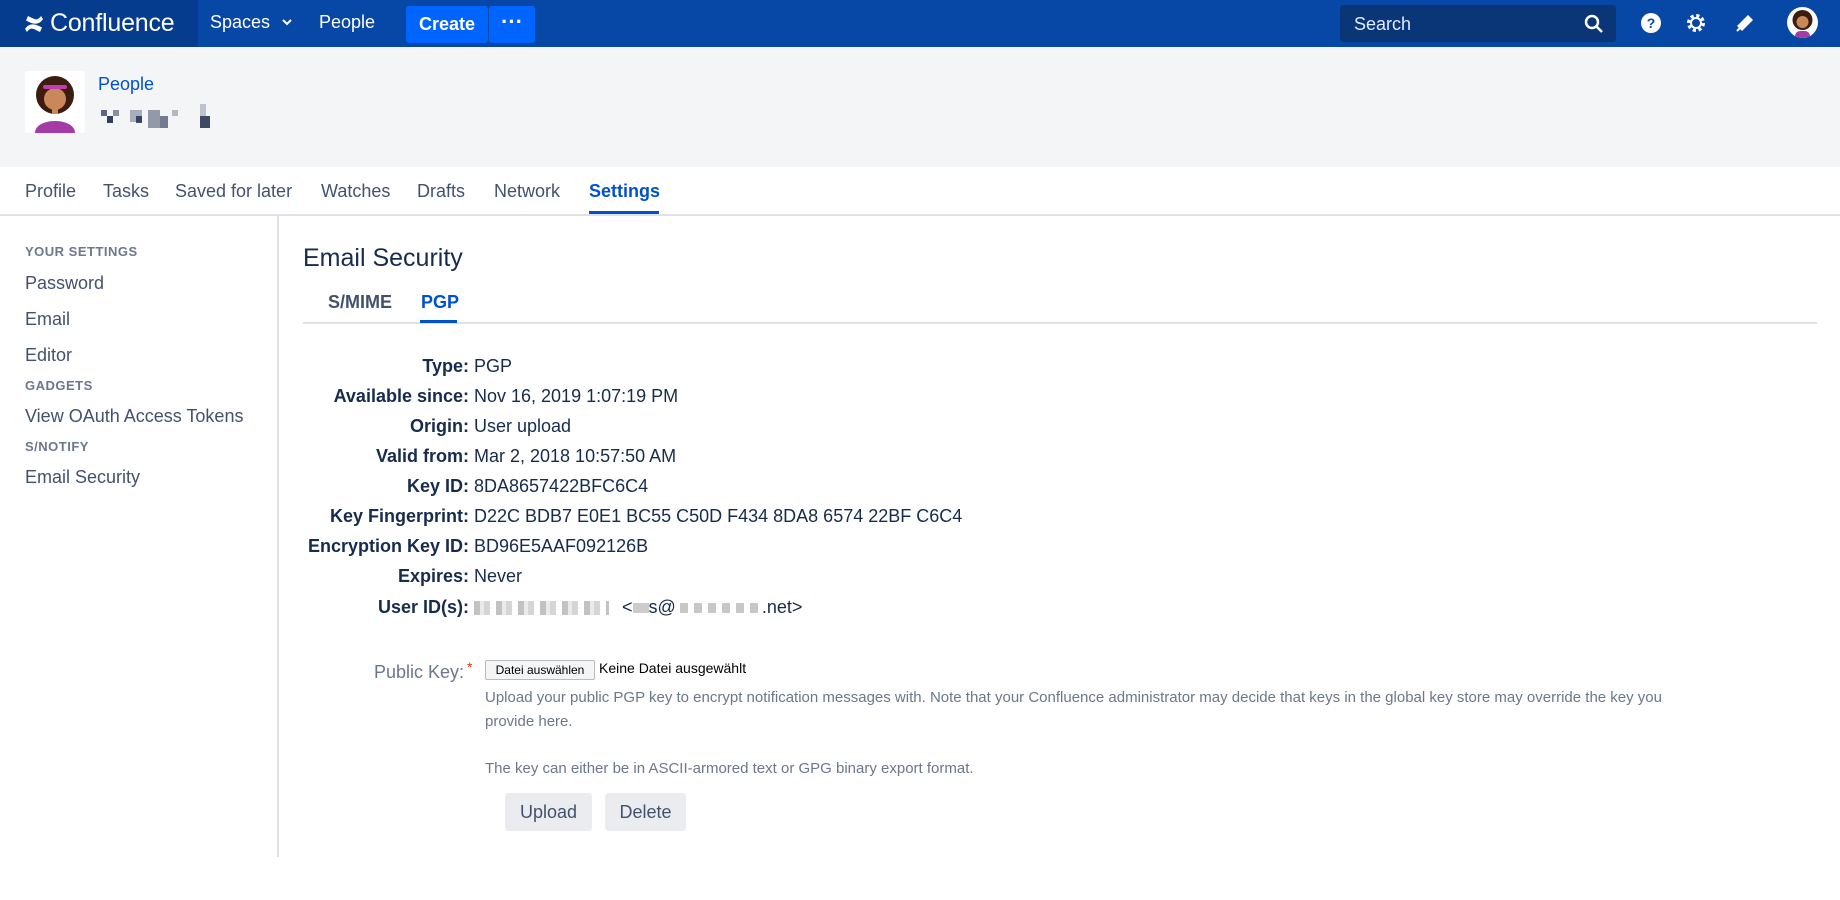 The height and width of the screenshot is (900, 1840). I want to click on field-encryption-key-id: Encryption Key ID: BD96E5AAF092126B, so click(600, 551).